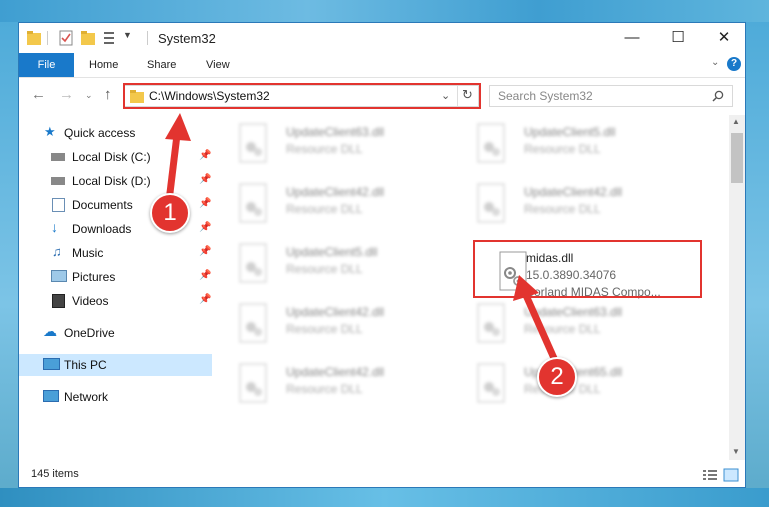 The height and width of the screenshot is (507, 769). What do you see at coordinates (541, 329) in the screenshot?
I see `arrow-2-shaft` at bounding box center [541, 329].